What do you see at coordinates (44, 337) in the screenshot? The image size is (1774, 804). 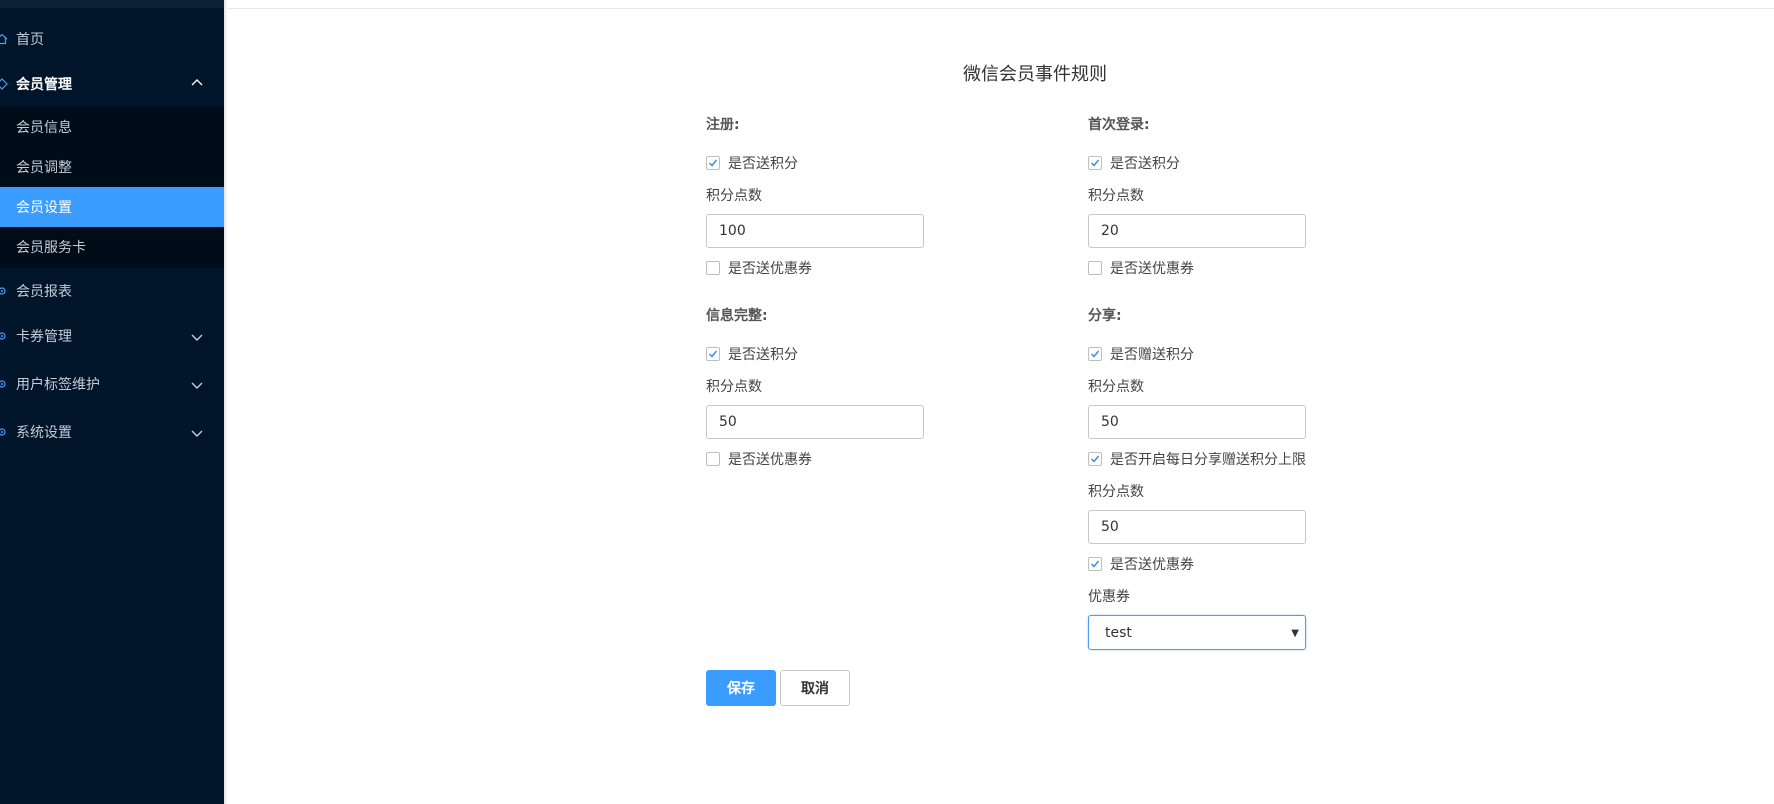 I see `sidebar-item-label: 卡券管理` at bounding box center [44, 337].